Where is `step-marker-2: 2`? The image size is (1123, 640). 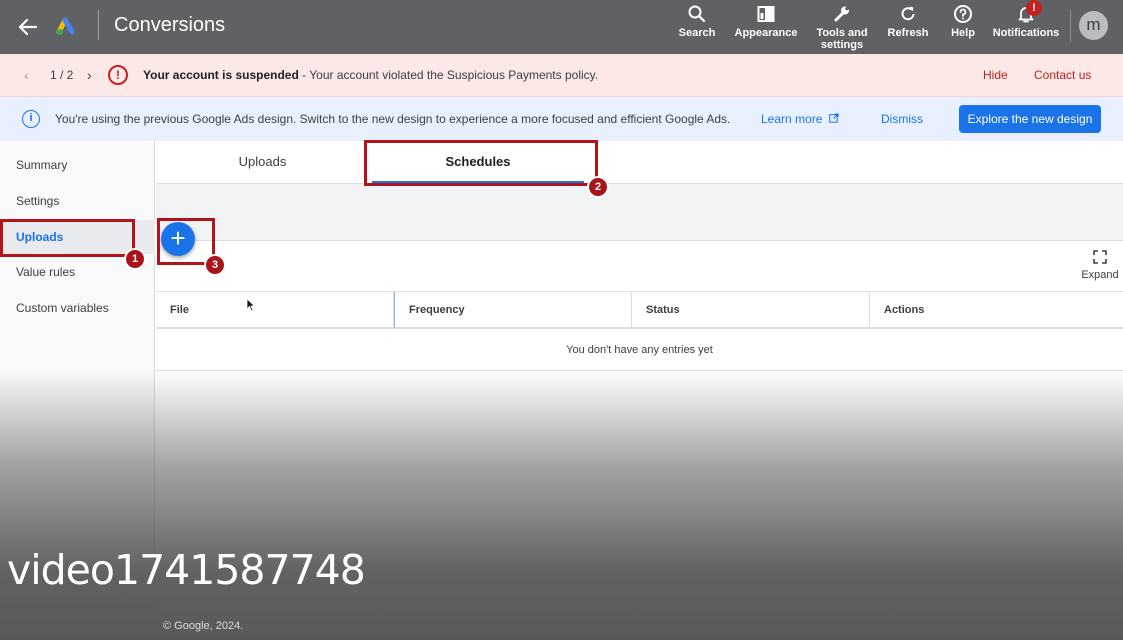 step-marker-2: 2 is located at coordinates (598, 187).